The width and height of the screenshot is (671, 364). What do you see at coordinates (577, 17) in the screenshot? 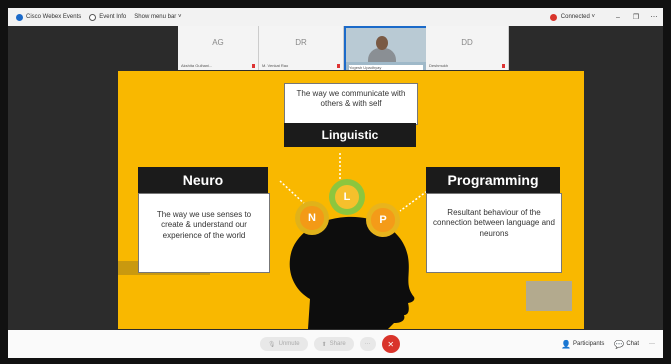
I see `connection-status-label: Connected ˅` at bounding box center [577, 17].